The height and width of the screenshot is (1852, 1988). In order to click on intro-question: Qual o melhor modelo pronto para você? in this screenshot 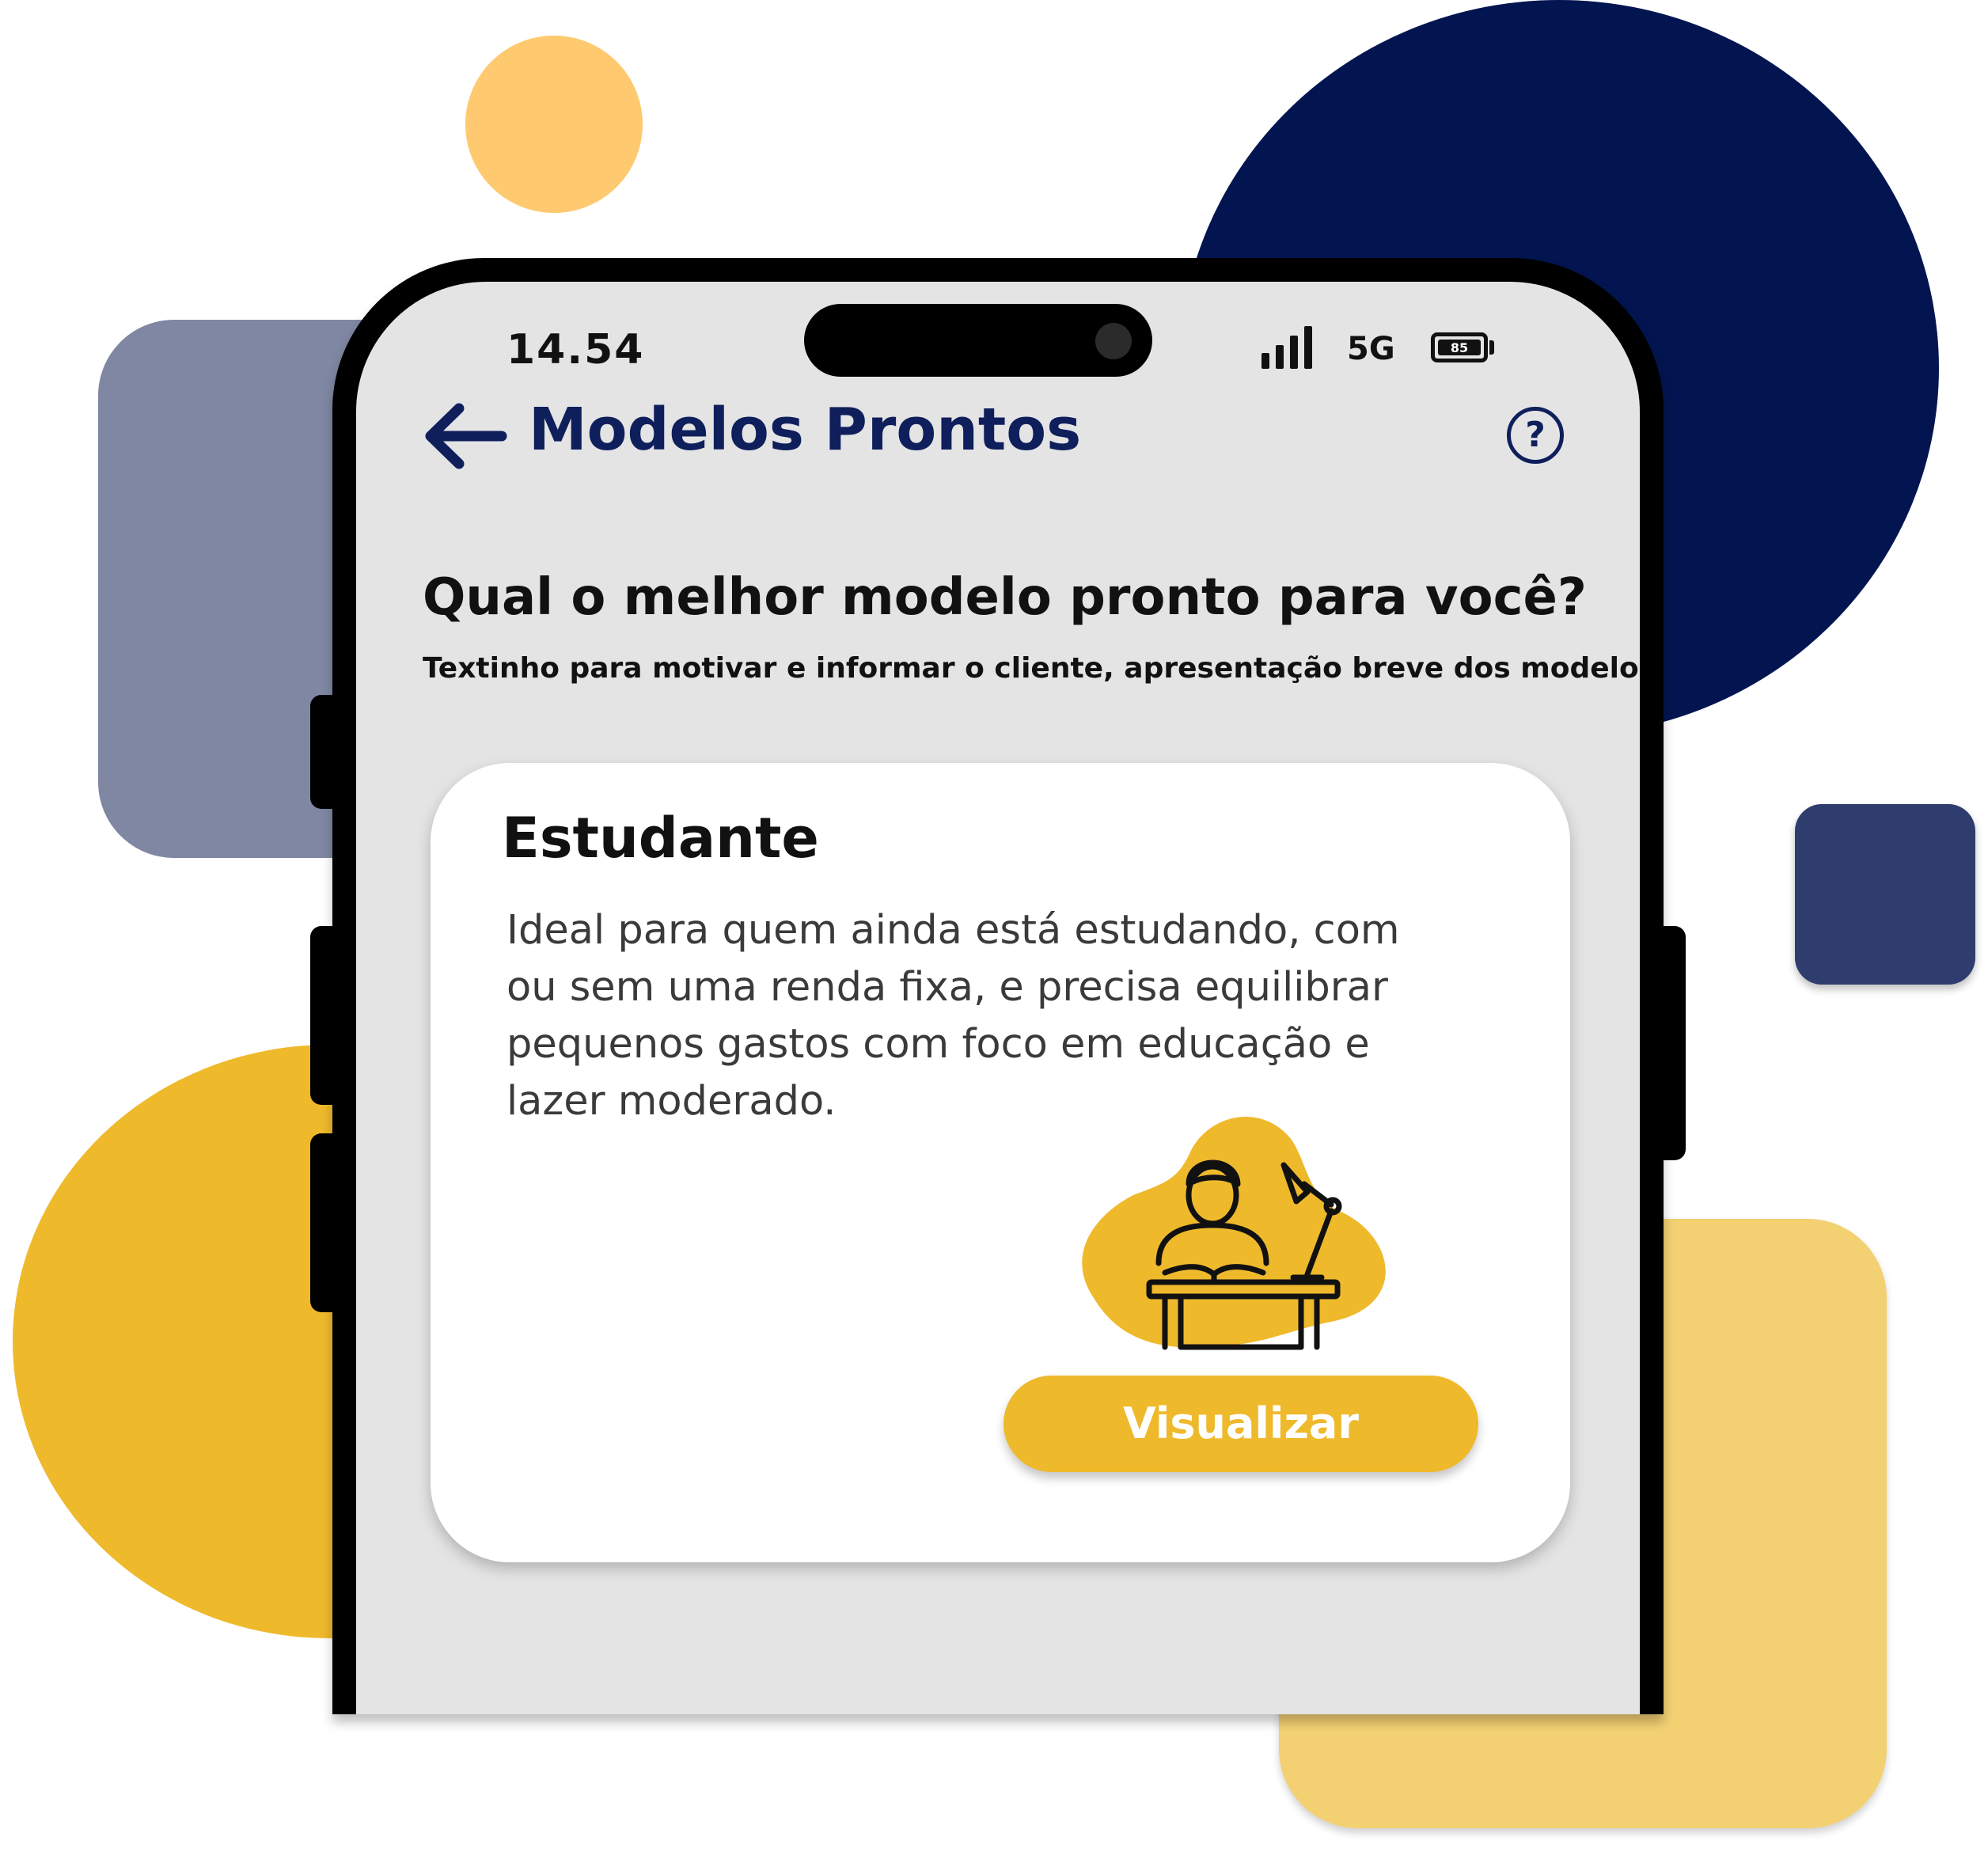, I will do `click(1006, 597)`.